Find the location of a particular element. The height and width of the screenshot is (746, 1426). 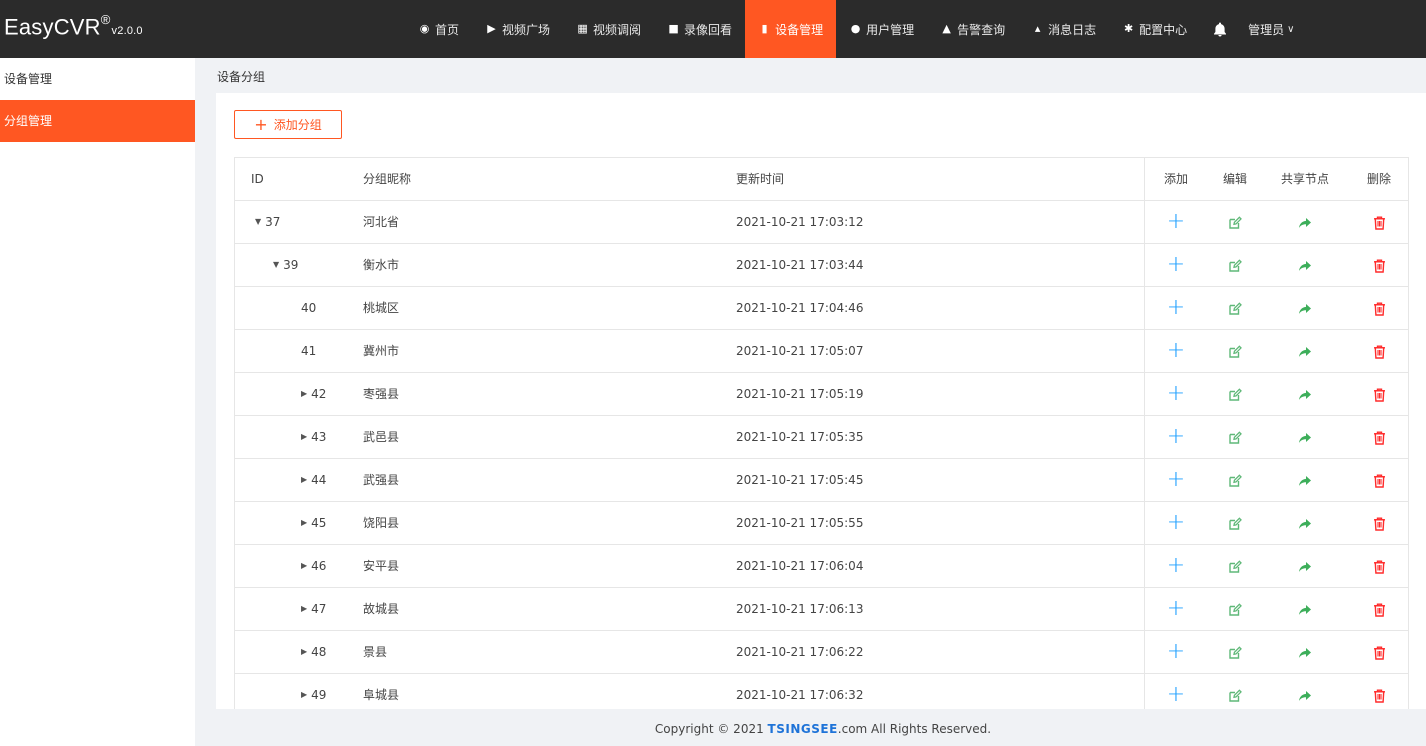

update-time-cell: 2021-10-21 17:05:35 is located at coordinates (800, 437).